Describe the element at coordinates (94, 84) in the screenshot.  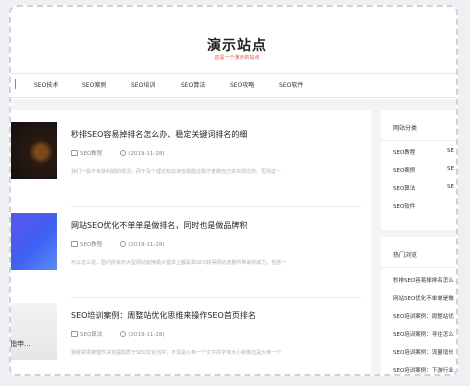
I see `nav-item-seo-cases: SEO案例` at that location.